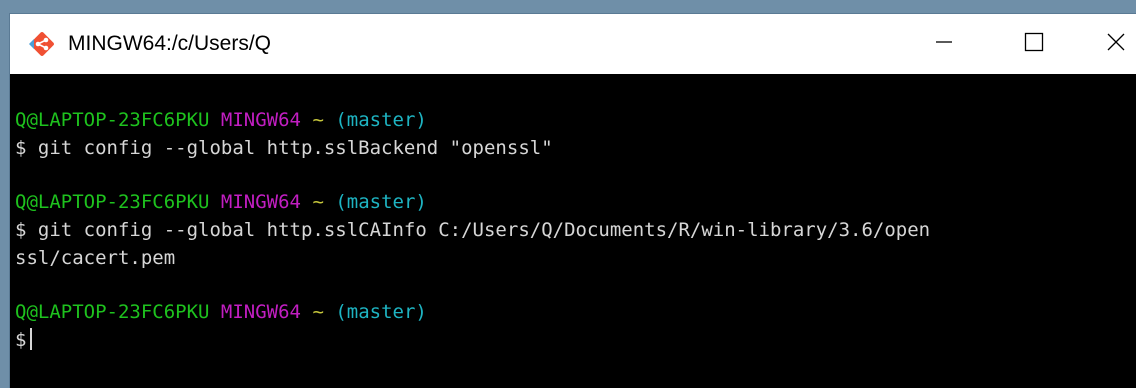  Describe the element at coordinates (95, 258) in the screenshot. I see `command-line-continuation: ssl/cacert.pem` at that location.